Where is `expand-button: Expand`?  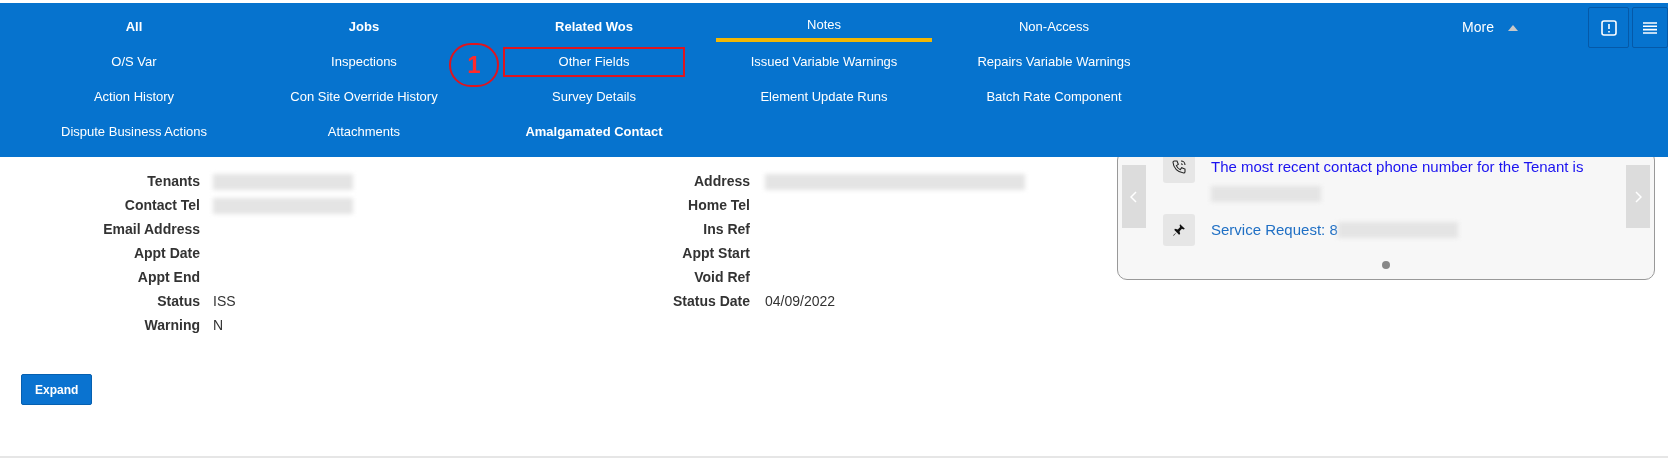
expand-button: Expand is located at coordinates (57, 389).